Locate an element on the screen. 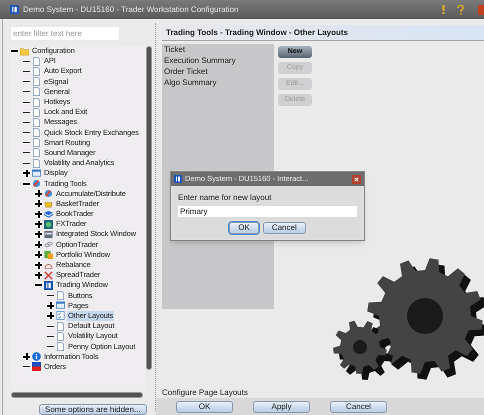  footer-button: OK is located at coordinates (204, 406).